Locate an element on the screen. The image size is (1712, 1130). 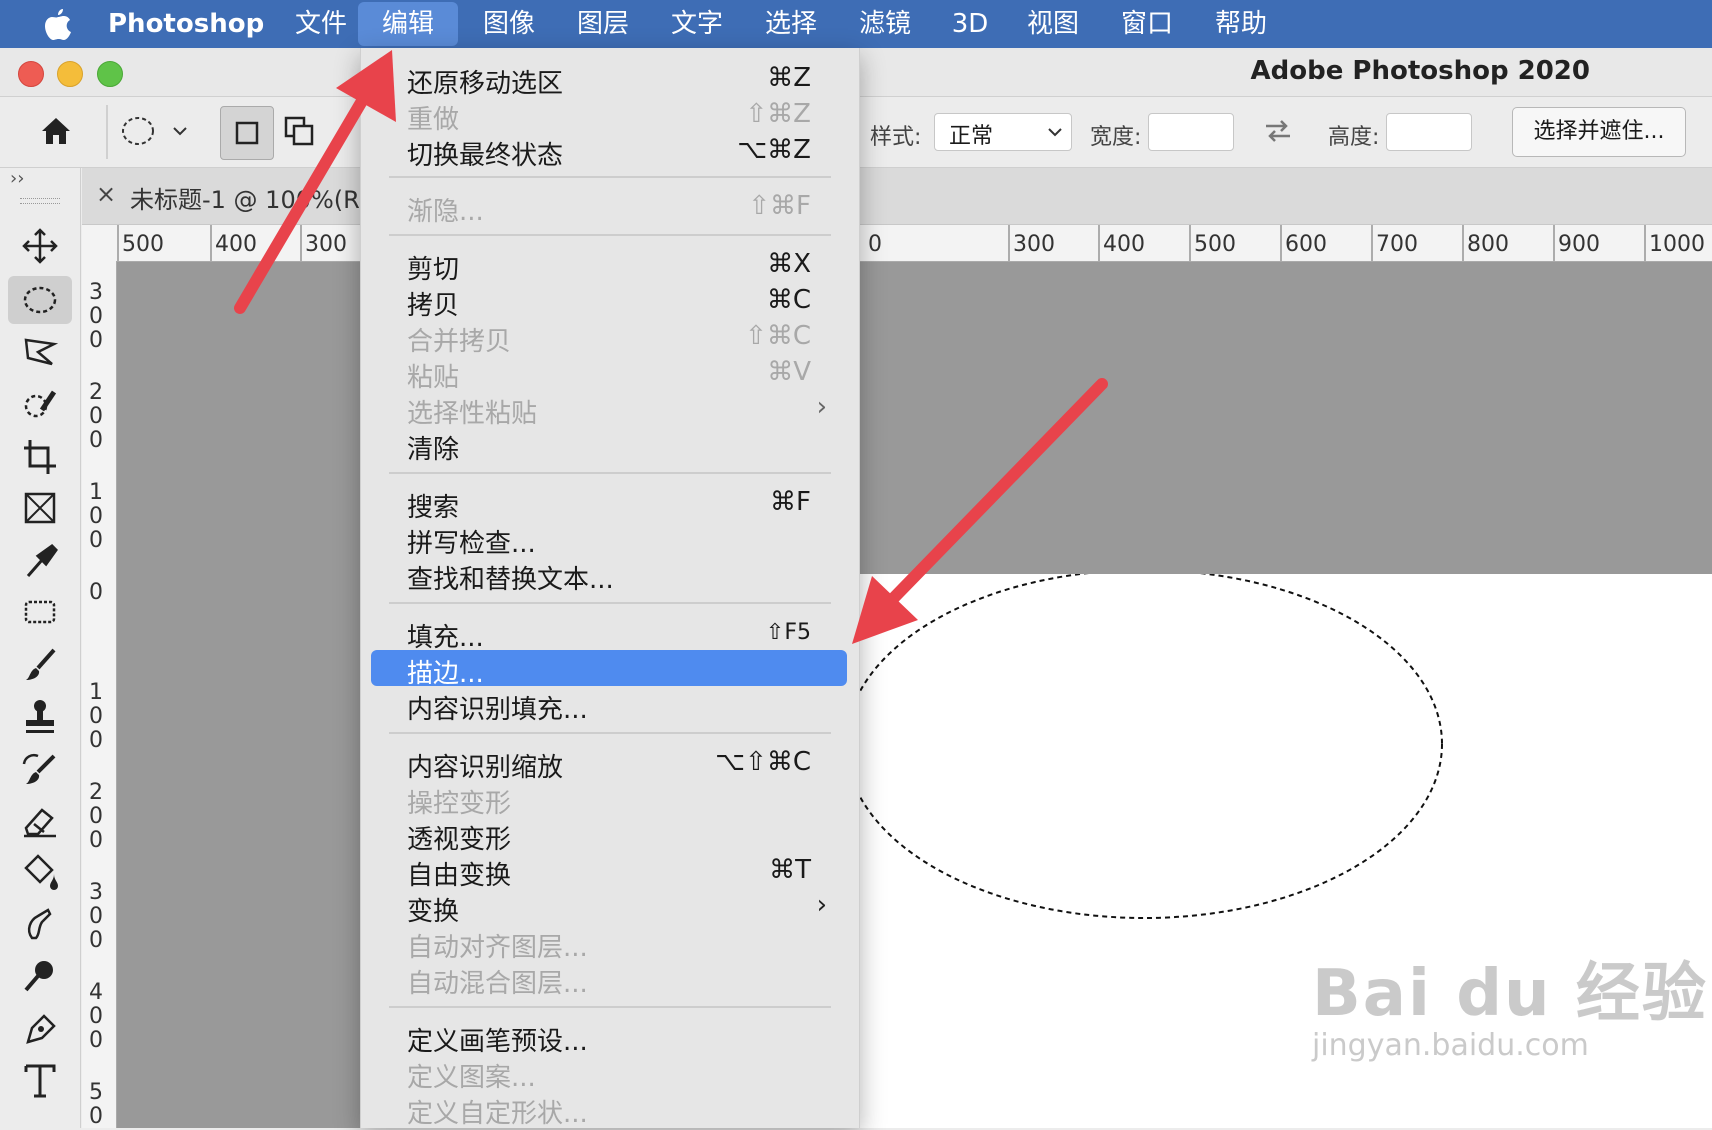
menu-app-name: Photoshop is located at coordinates (186, 24).